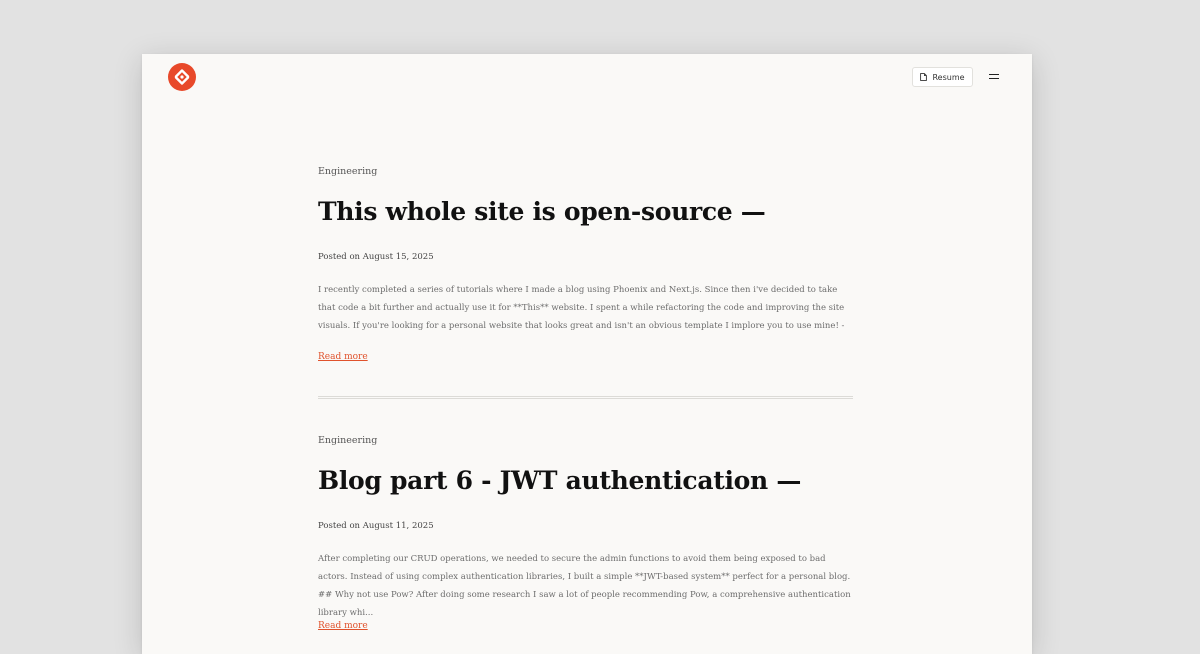 This screenshot has height=654, width=1200. Describe the element at coordinates (343, 357) in the screenshot. I see `read-more-link: Read more` at that location.